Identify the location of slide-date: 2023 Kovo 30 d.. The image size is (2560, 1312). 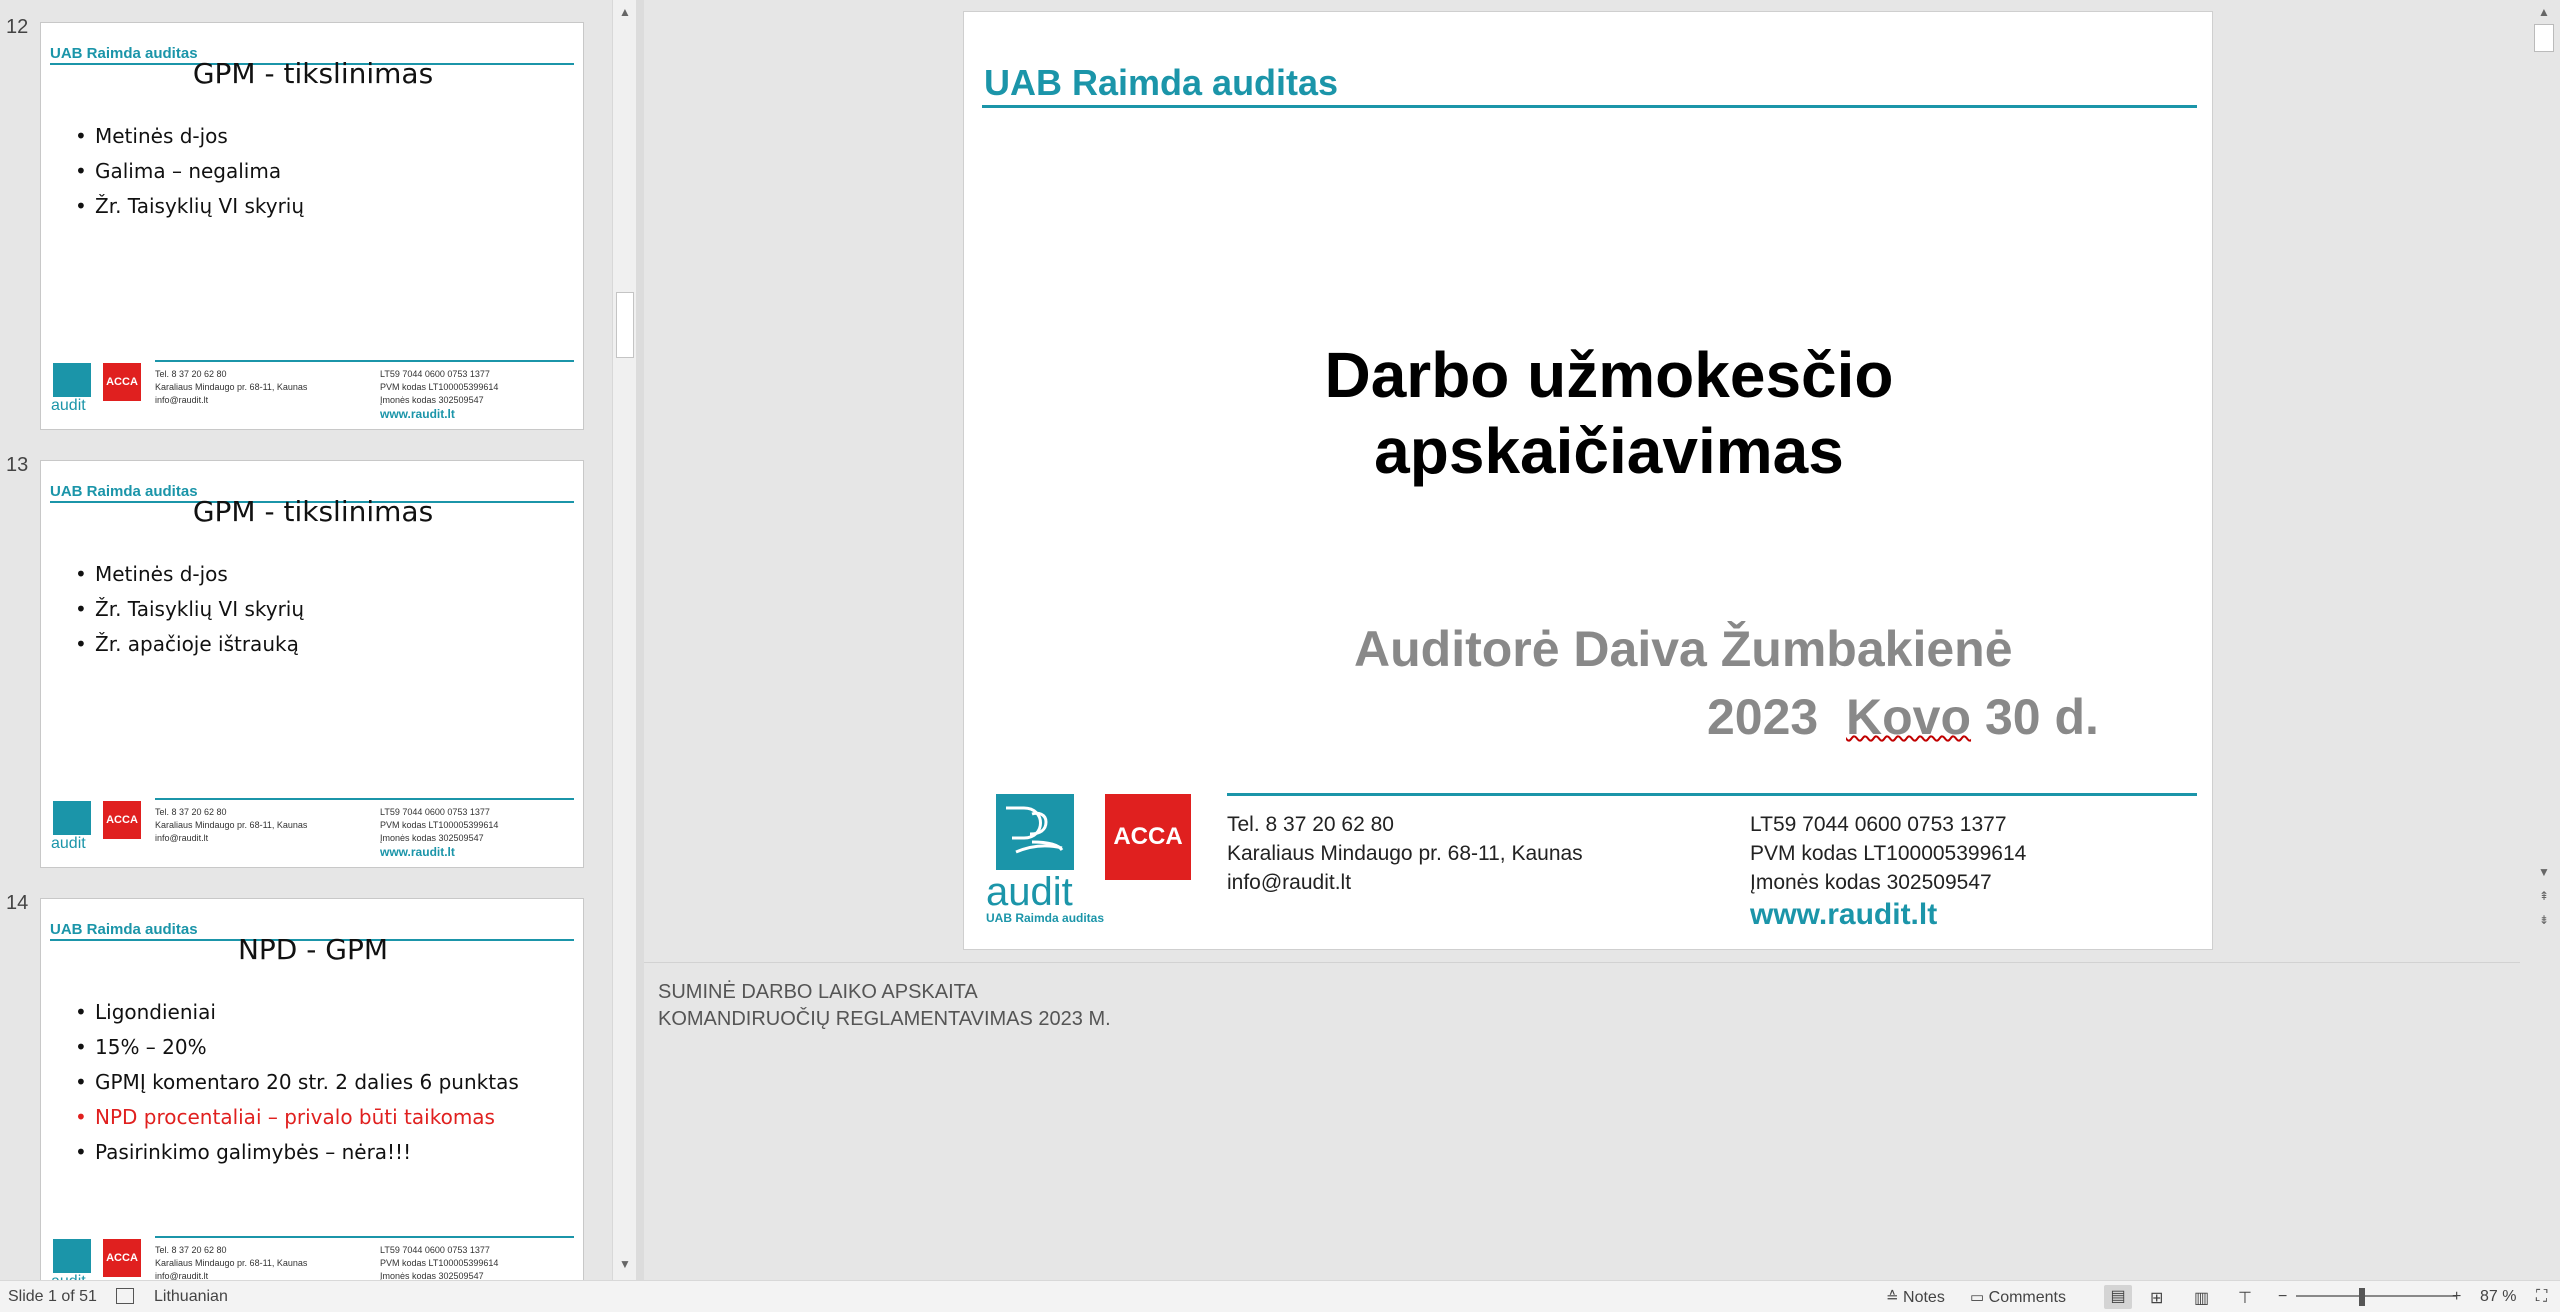
(1903, 717).